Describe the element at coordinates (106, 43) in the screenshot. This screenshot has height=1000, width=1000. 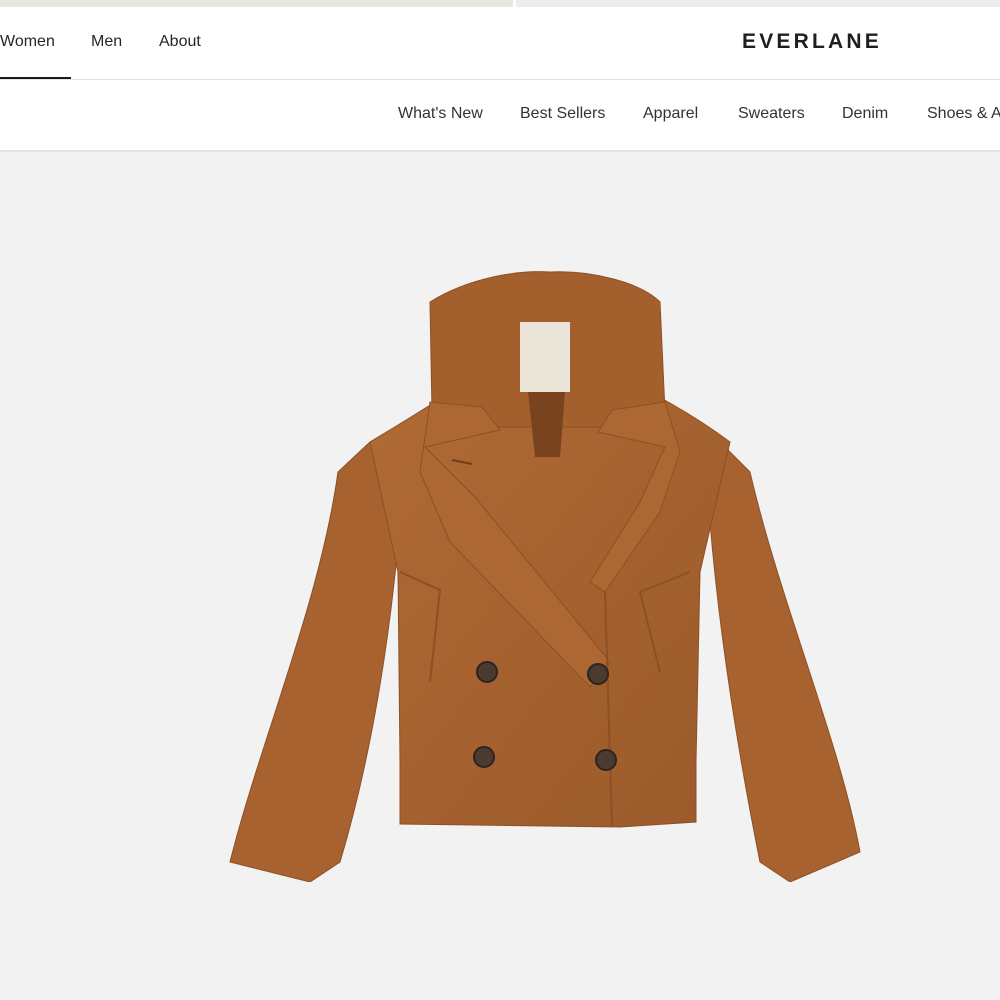
I see `tab-men: Men` at that location.